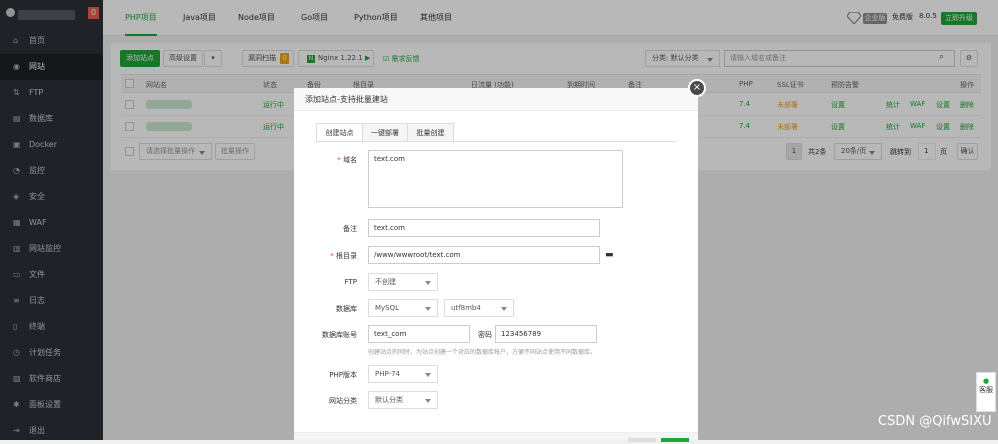  What do you see at coordinates (986, 381) in the screenshot?
I see `chat-icon: ●` at bounding box center [986, 381].